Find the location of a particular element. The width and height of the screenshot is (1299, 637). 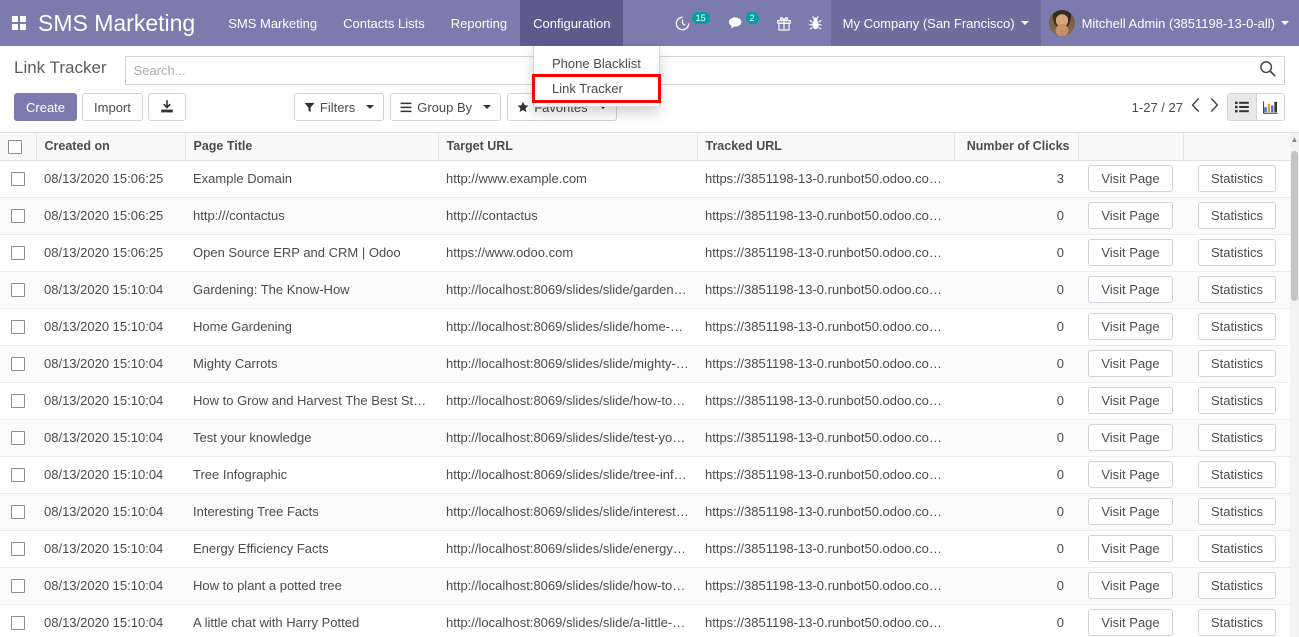

select-all-header is located at coordinates (18, 147).